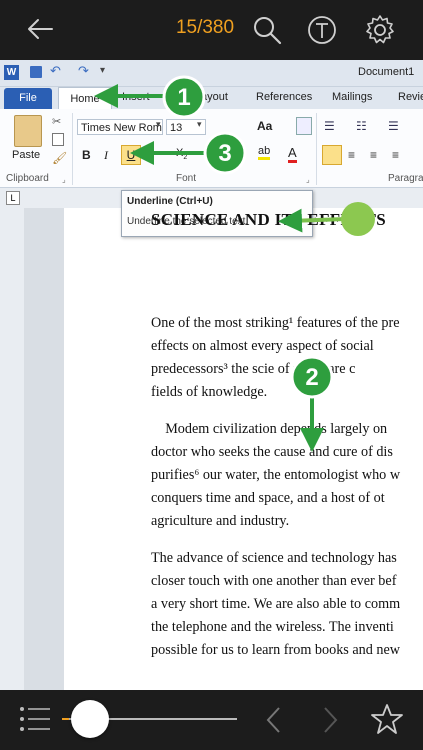 The image size is (423, 750). I want to click on callout-2-label: 2, so click(312, 377).